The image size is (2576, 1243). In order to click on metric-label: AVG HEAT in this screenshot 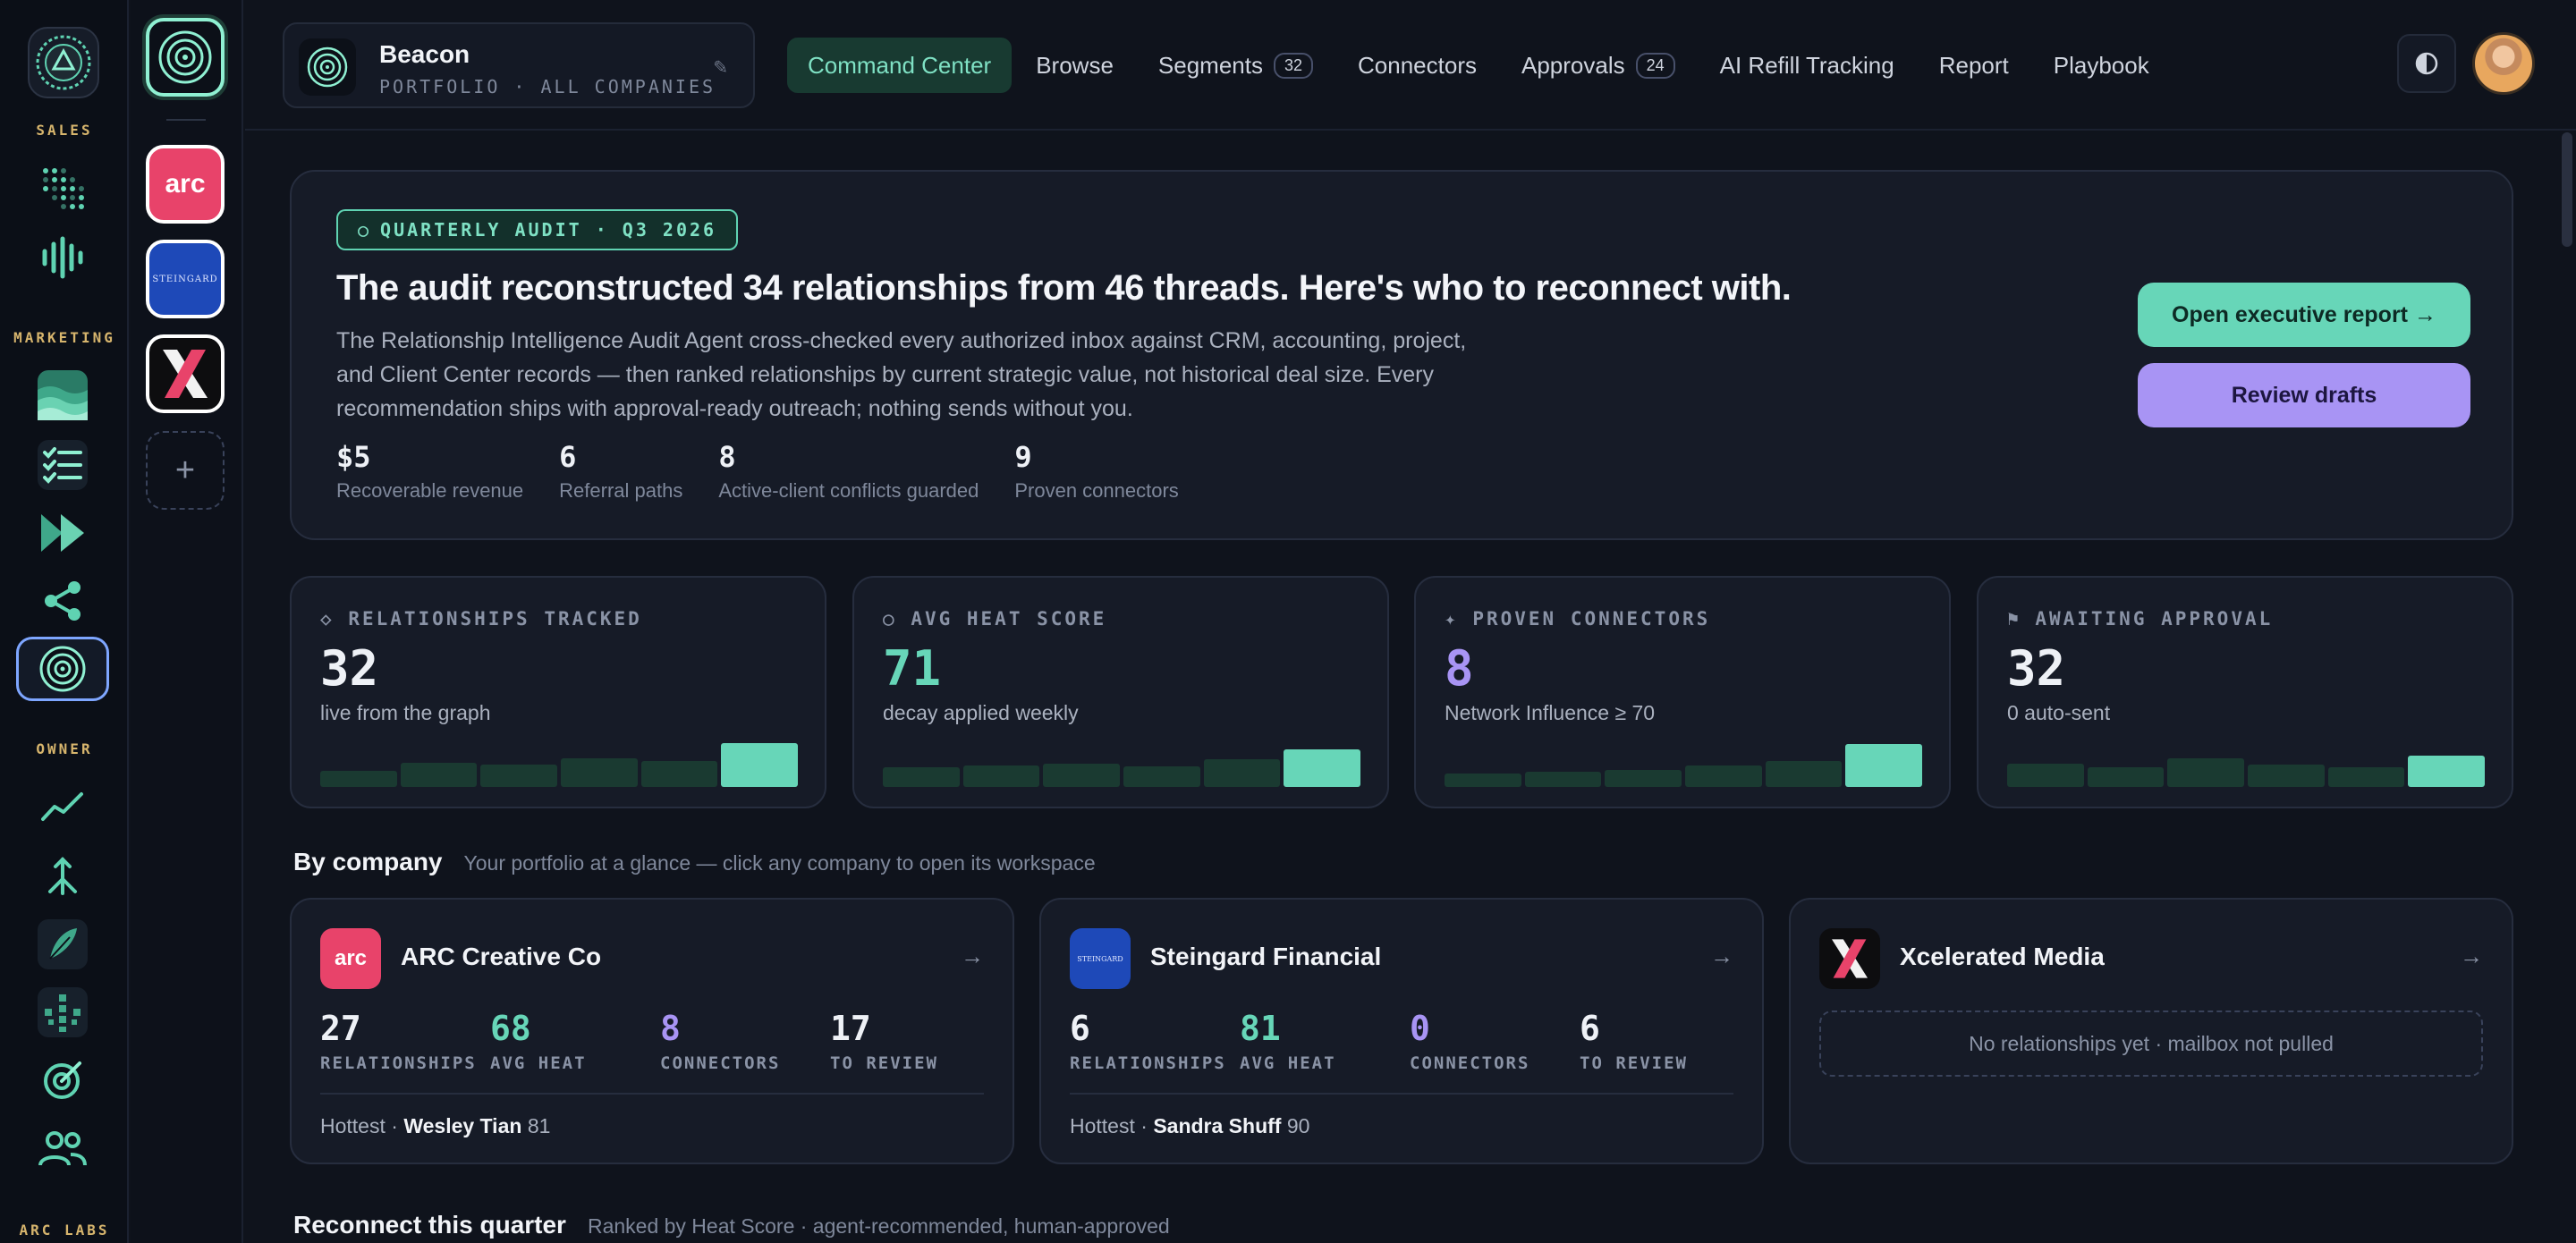, I will do `click(538, 1063)`.